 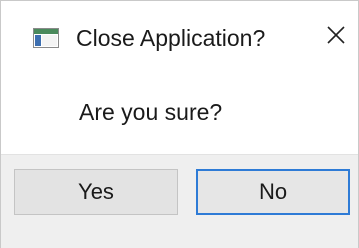 What do you see at coordinates (151, 112) in the screenshot?
I see `dialog-message: Are you sure?` at bounding box center [151, 112].